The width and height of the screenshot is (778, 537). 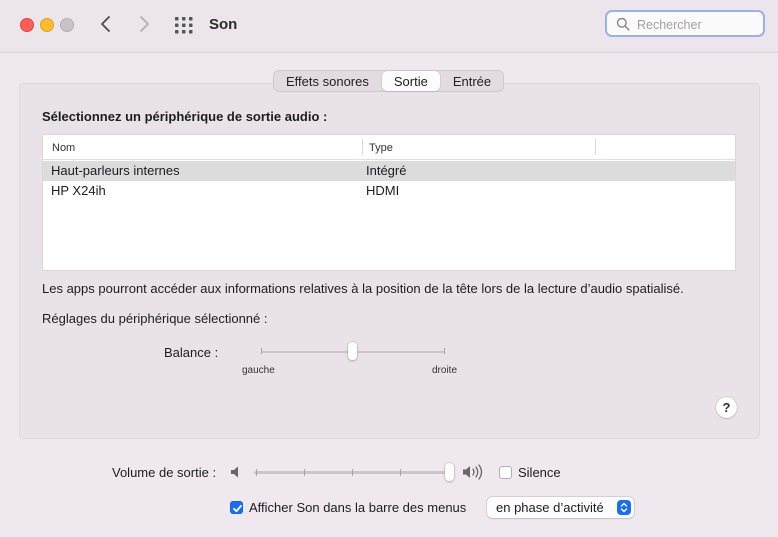 What do you see at coordinates (63, 148) in the screenshot?
I see `column-header-name: Nom` at bounding box center [63, 148].